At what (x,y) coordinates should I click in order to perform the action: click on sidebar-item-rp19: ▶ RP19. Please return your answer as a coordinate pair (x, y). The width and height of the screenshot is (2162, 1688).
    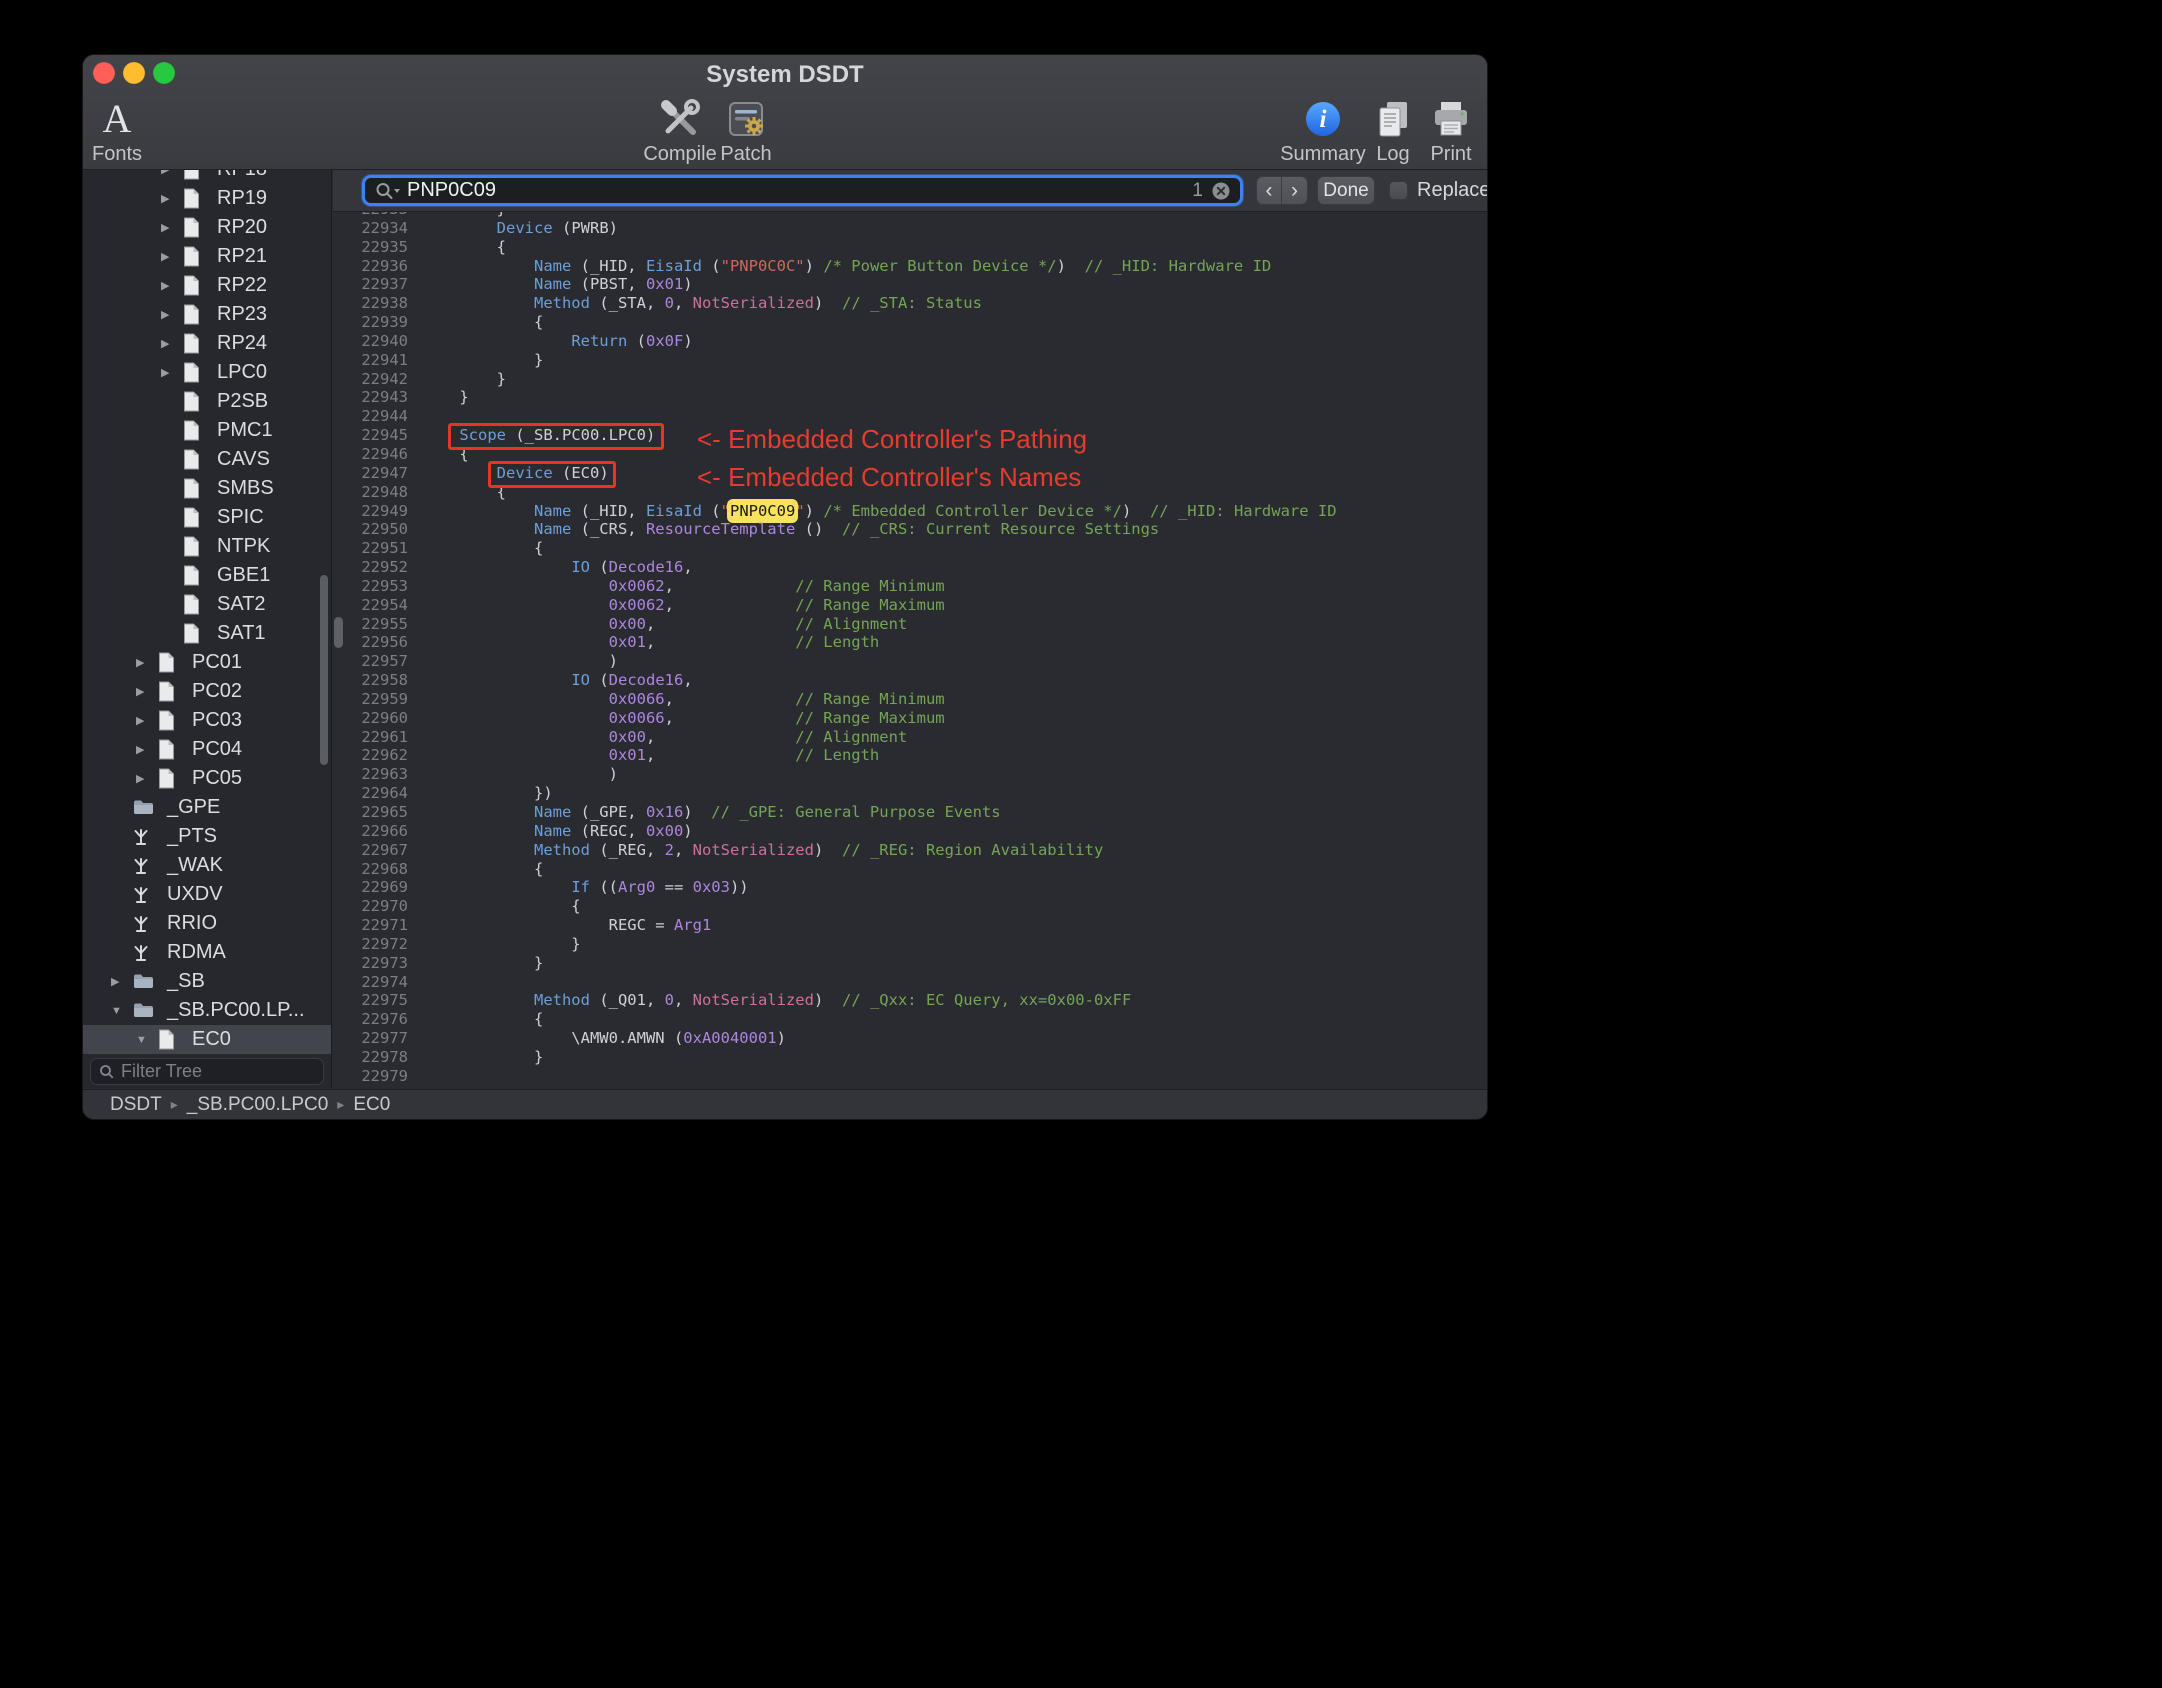
    Looking at the image, I should click on (207, 198).